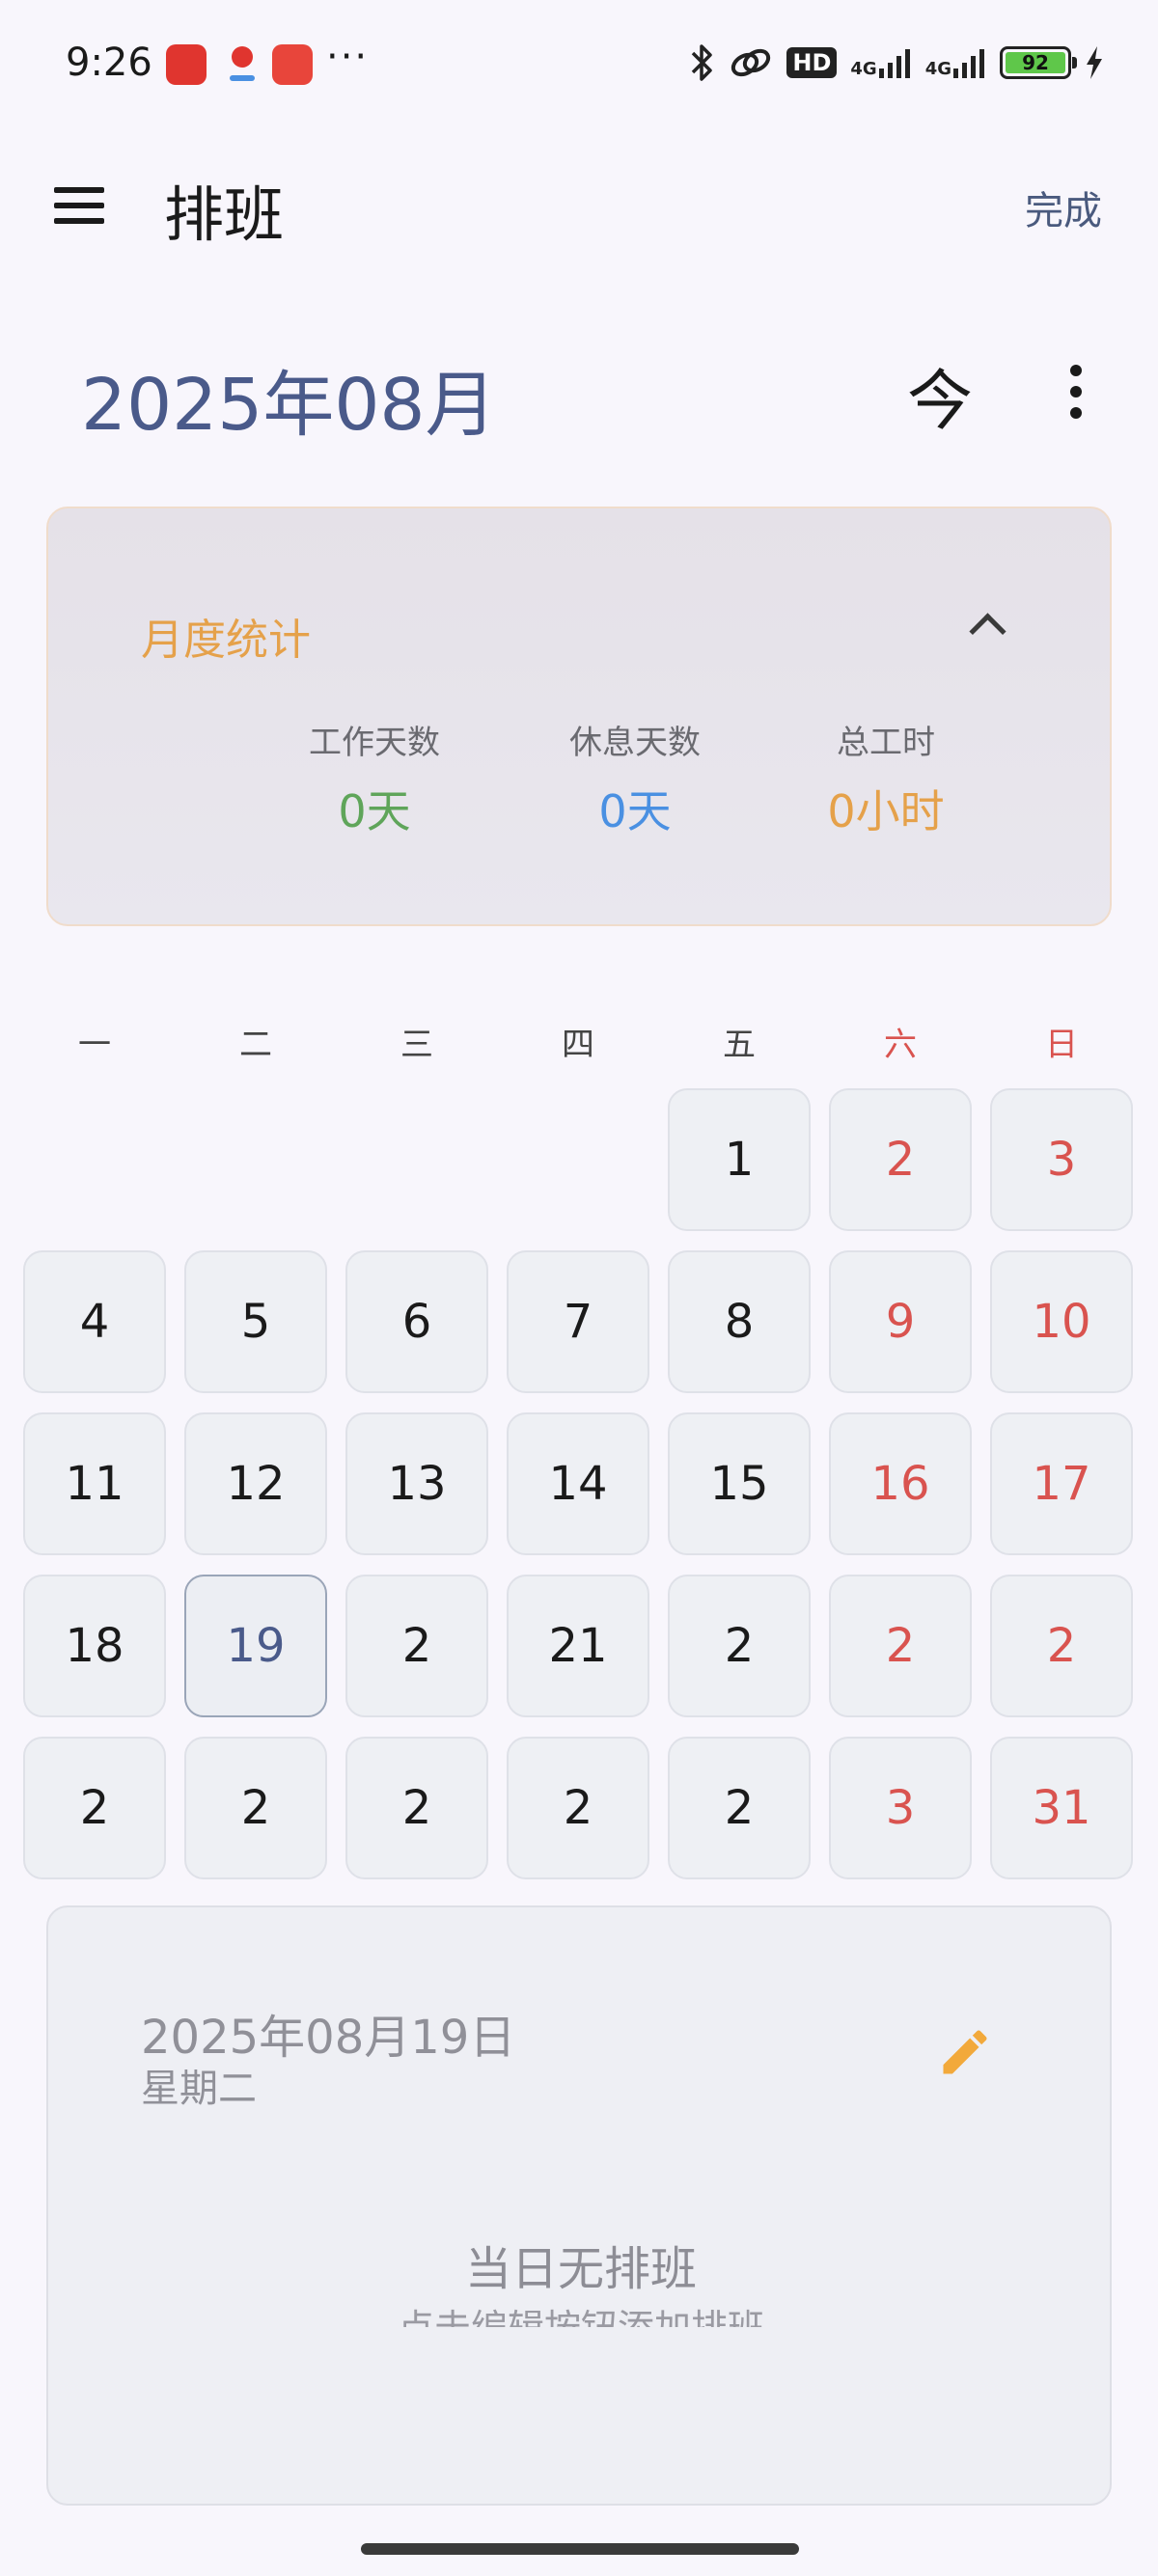  What do you see at coordinates (374, 743) in the screenshot?
I see `stat-label: 工作天数` at bounding box center [374, 743].